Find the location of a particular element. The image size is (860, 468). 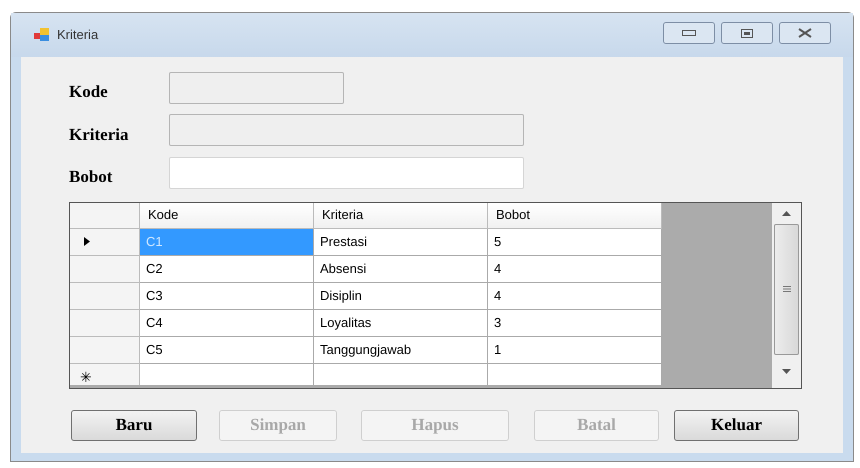

column-header: Kode is located at coordinates (227, 215).